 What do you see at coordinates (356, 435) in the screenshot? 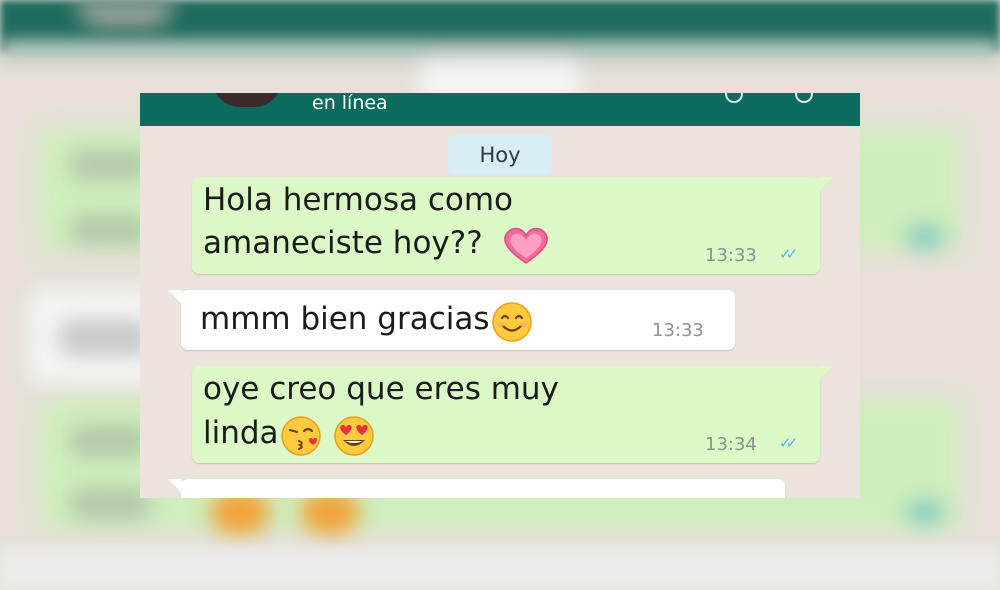
I see `heart-eyes-face-icon` at bounding box center [356, 435].